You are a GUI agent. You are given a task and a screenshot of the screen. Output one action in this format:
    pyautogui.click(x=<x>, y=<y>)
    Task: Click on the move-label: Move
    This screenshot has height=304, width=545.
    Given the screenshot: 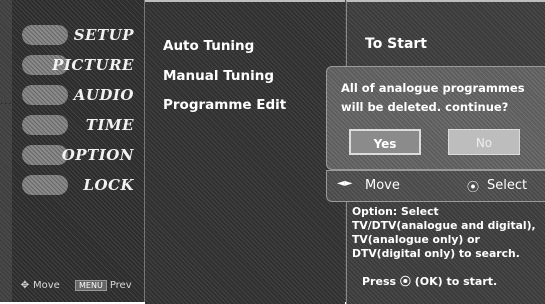 What is the action you would take?
    pyautogui.click(x=46, y=285)
    